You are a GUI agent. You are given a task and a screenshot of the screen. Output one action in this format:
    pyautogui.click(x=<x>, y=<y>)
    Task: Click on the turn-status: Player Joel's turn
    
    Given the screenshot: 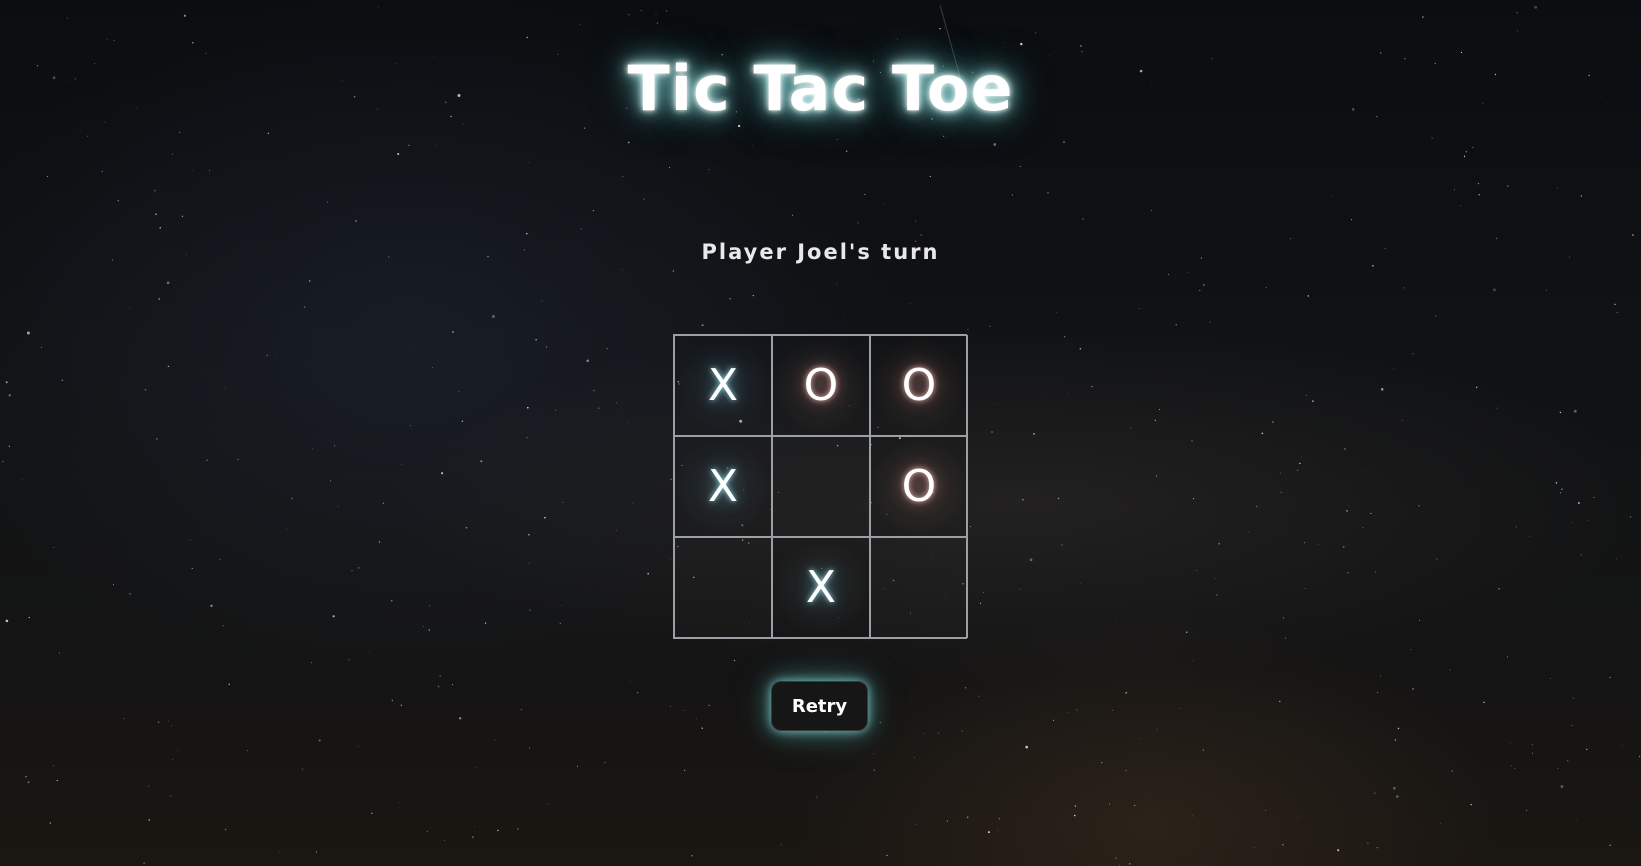 What is the action you would take?
    pyautogui.click(x=820, y=252)
    